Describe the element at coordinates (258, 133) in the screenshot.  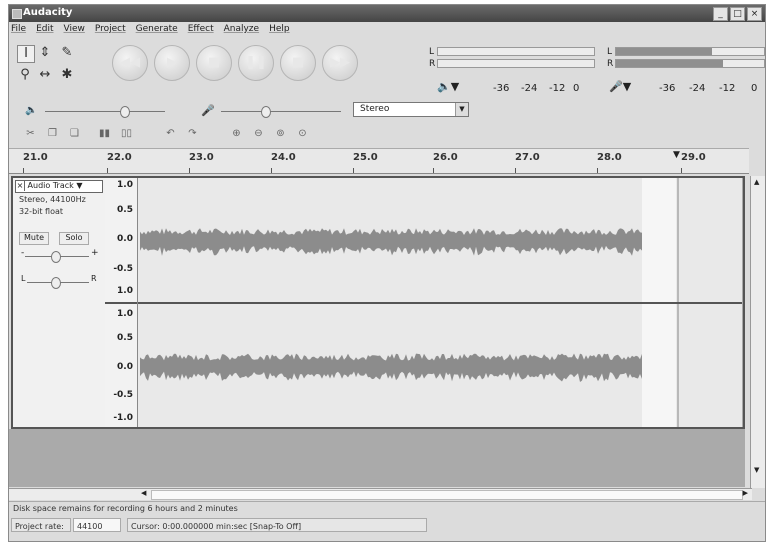
I see `zoom-out-icon: ⊖` at that location.